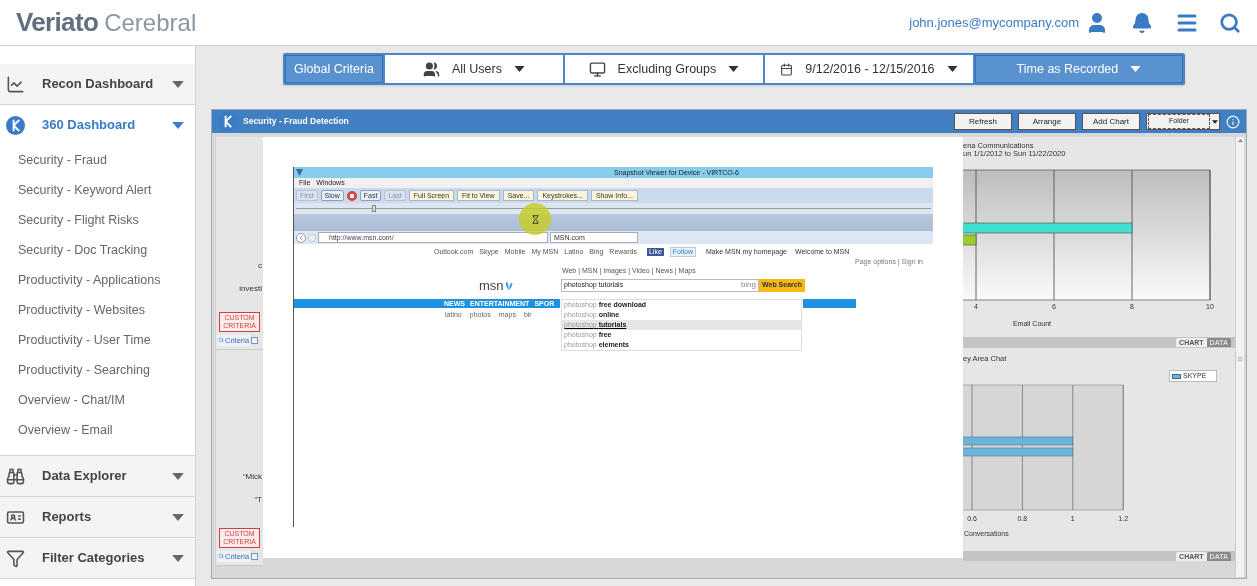 The image size is (1257, 586). I want to click on scroll-up-icon, so click(1240, 140).